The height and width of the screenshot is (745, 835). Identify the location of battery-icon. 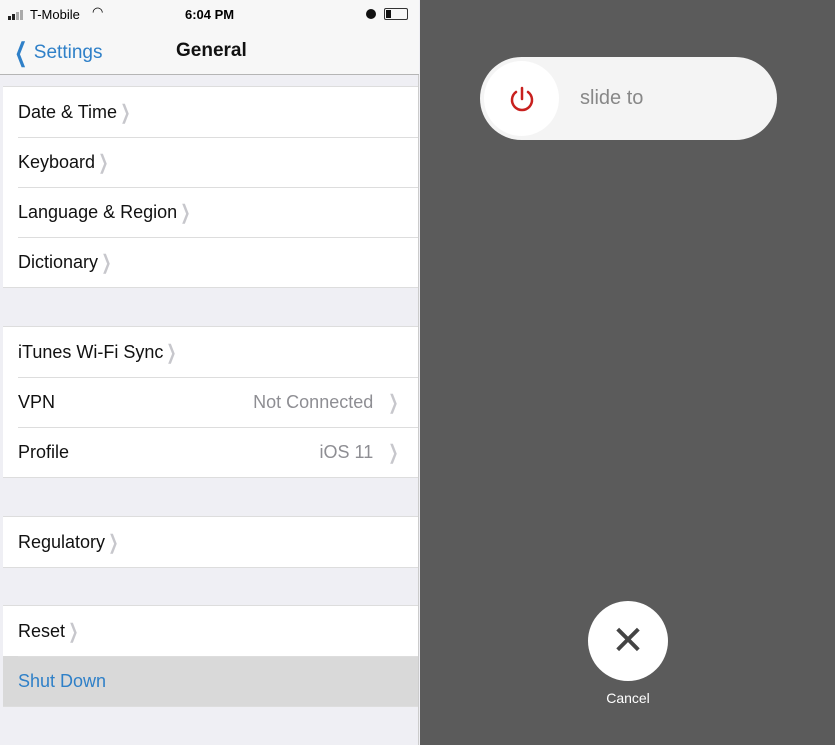
(396, 14).